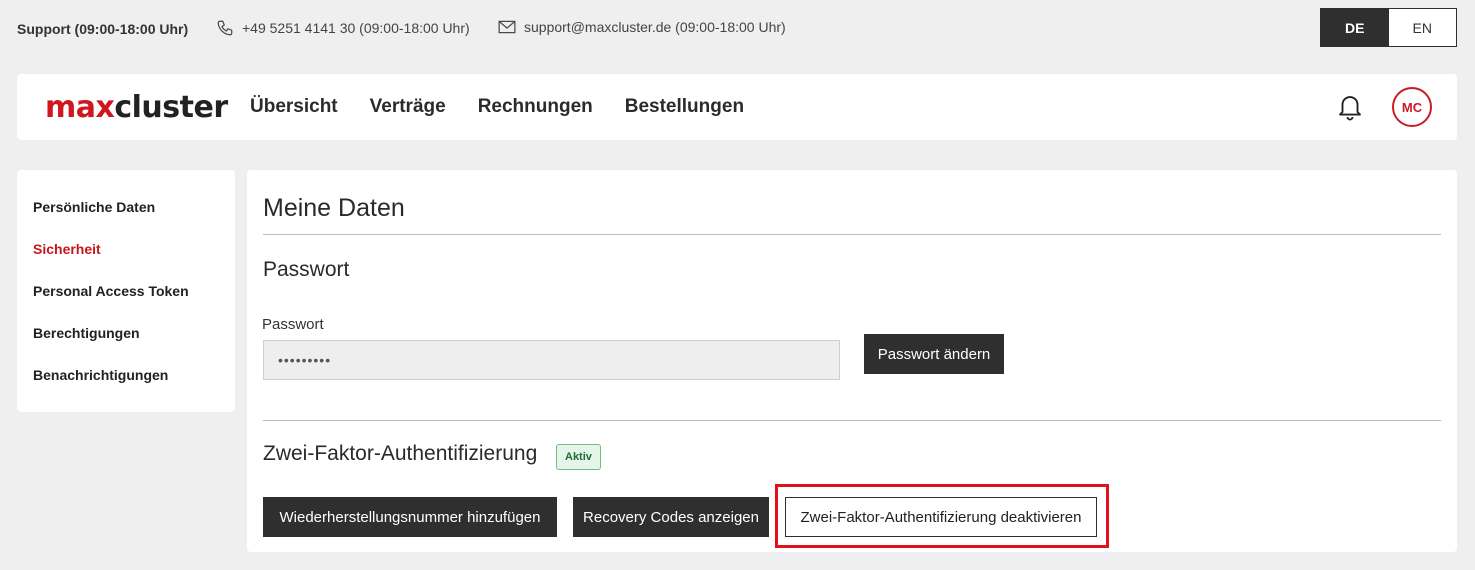  I want to click on support-email: support@maxcluster.de (09:00-18:00 Uhr), so click(642, 27).